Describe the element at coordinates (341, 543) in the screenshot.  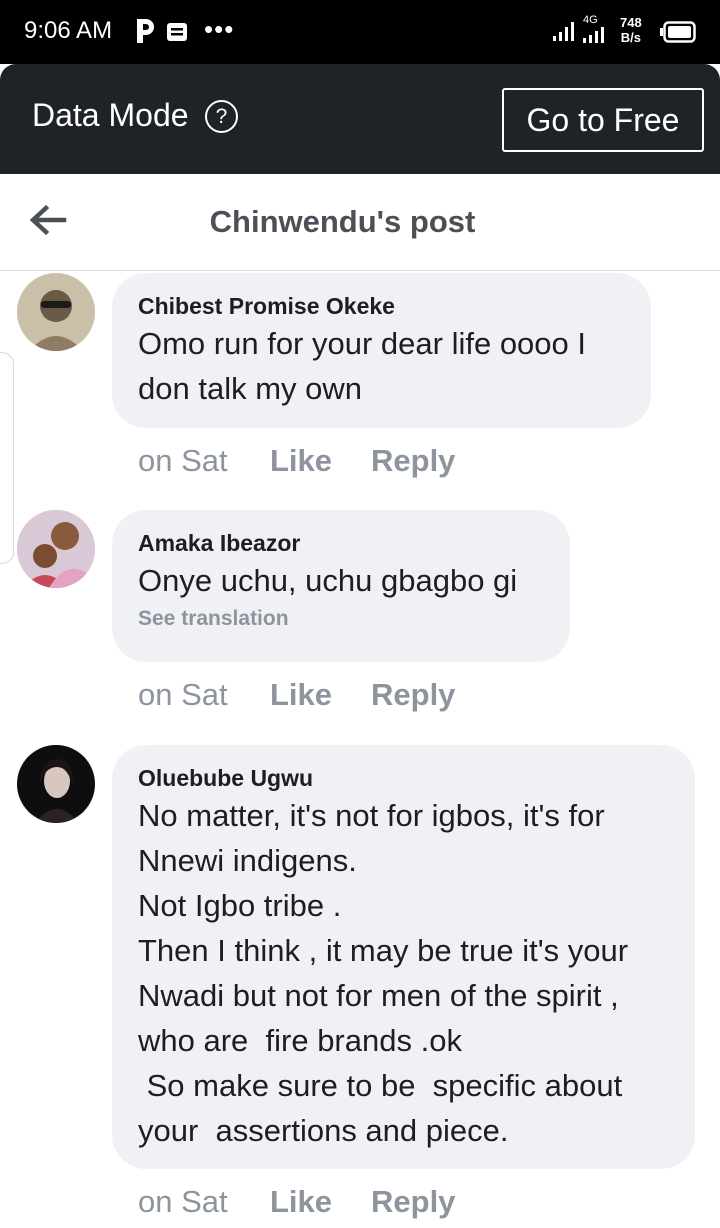
I see `commenter-name: Amaka Ibeazor` at that location.